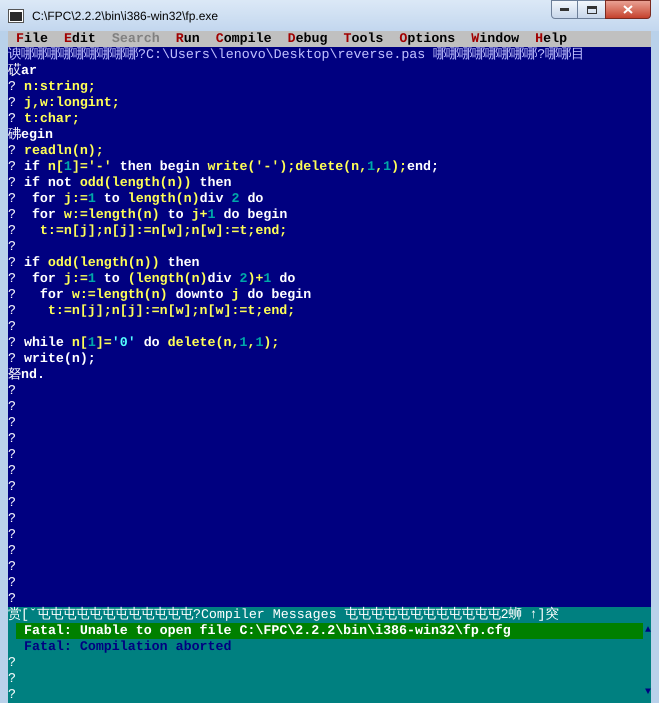 Image resolution: width=659 pixels, height=703 pixels. Describe the element at coordinates (14, 375) in the screenshot. I see `gutter-mark: 砮` at that location.